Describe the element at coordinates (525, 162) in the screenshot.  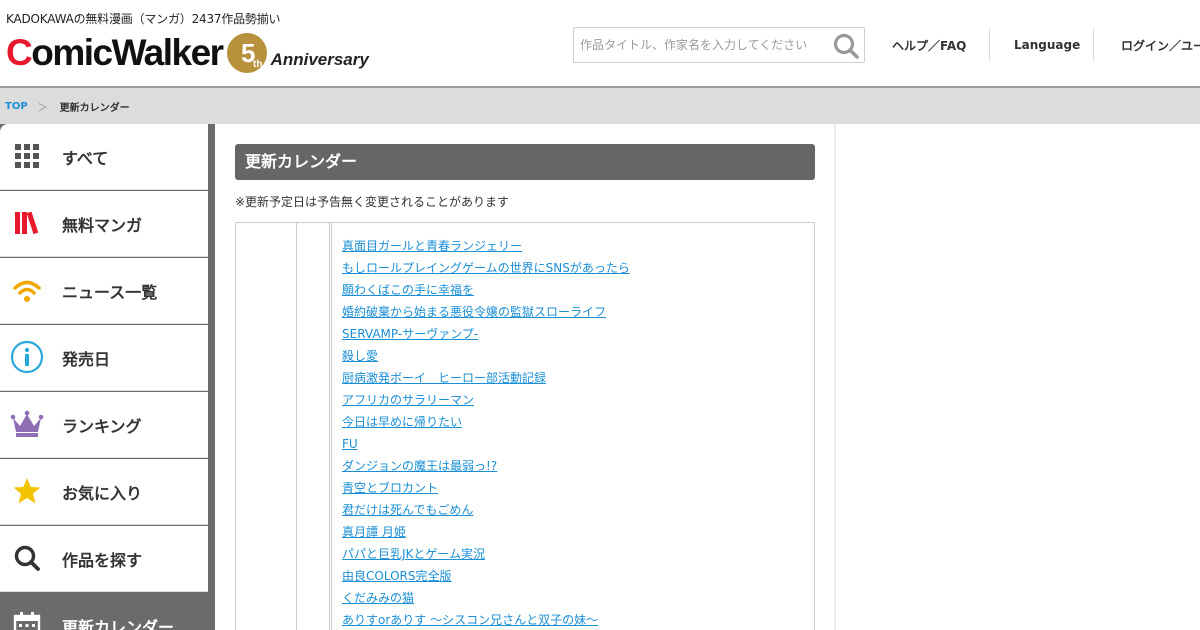
I see `page-title: 更新カレンダー` at that location.